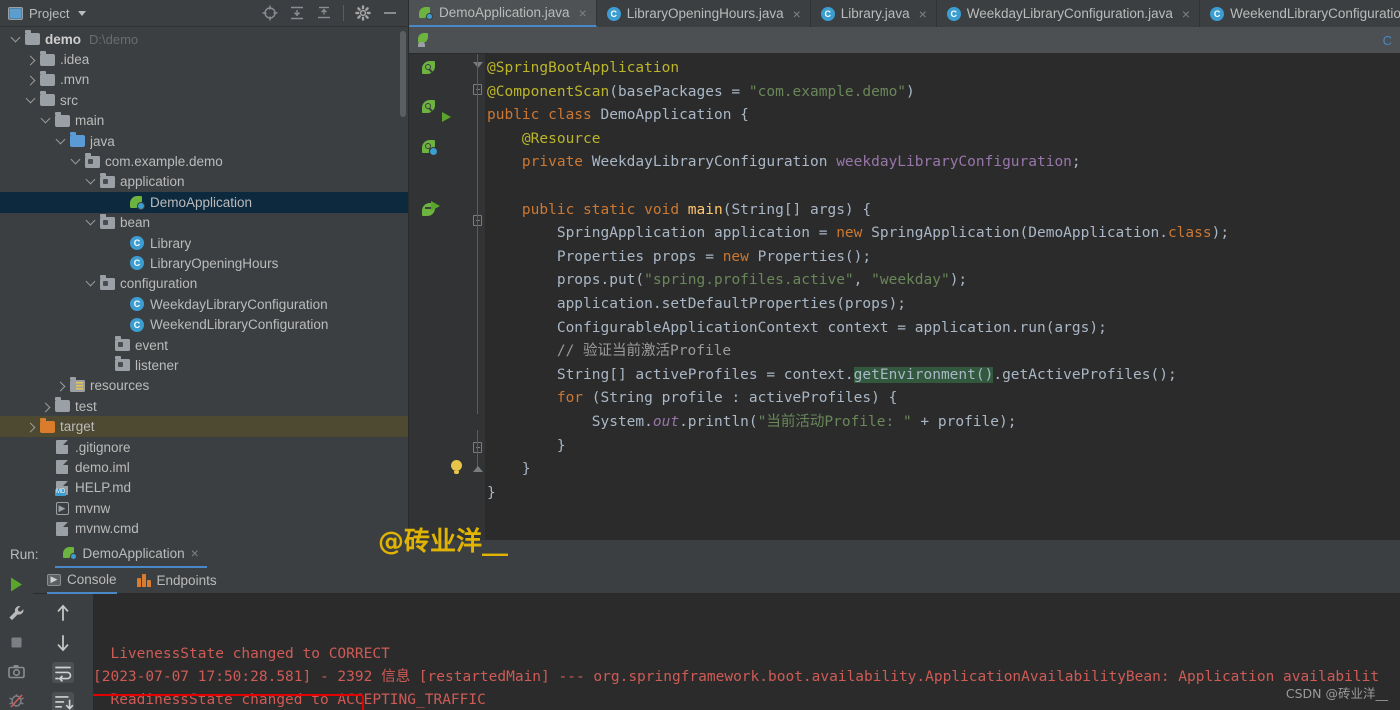 The height and width of the screenshot is (710, 1400). I want to click on tree-node-weekdaylibraryconfiguration: C WeekdayLibraryConfiguration, so click(204, 304).